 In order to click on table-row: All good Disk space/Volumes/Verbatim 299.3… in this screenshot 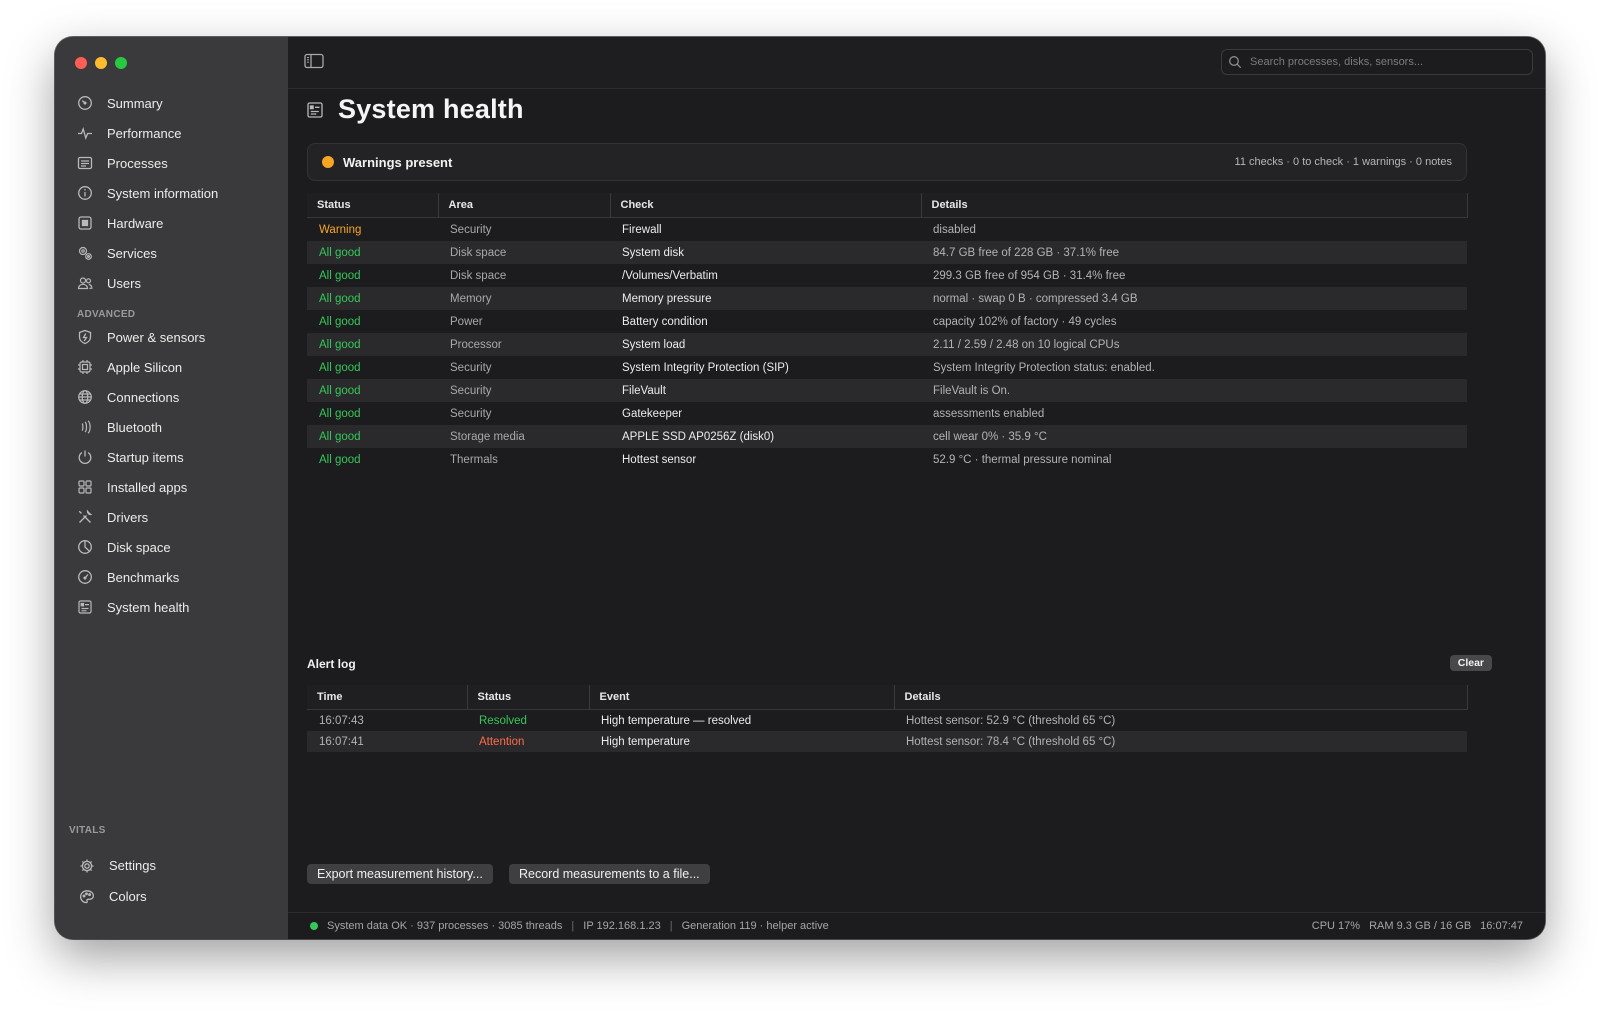, I will do `click(887, 275)`.